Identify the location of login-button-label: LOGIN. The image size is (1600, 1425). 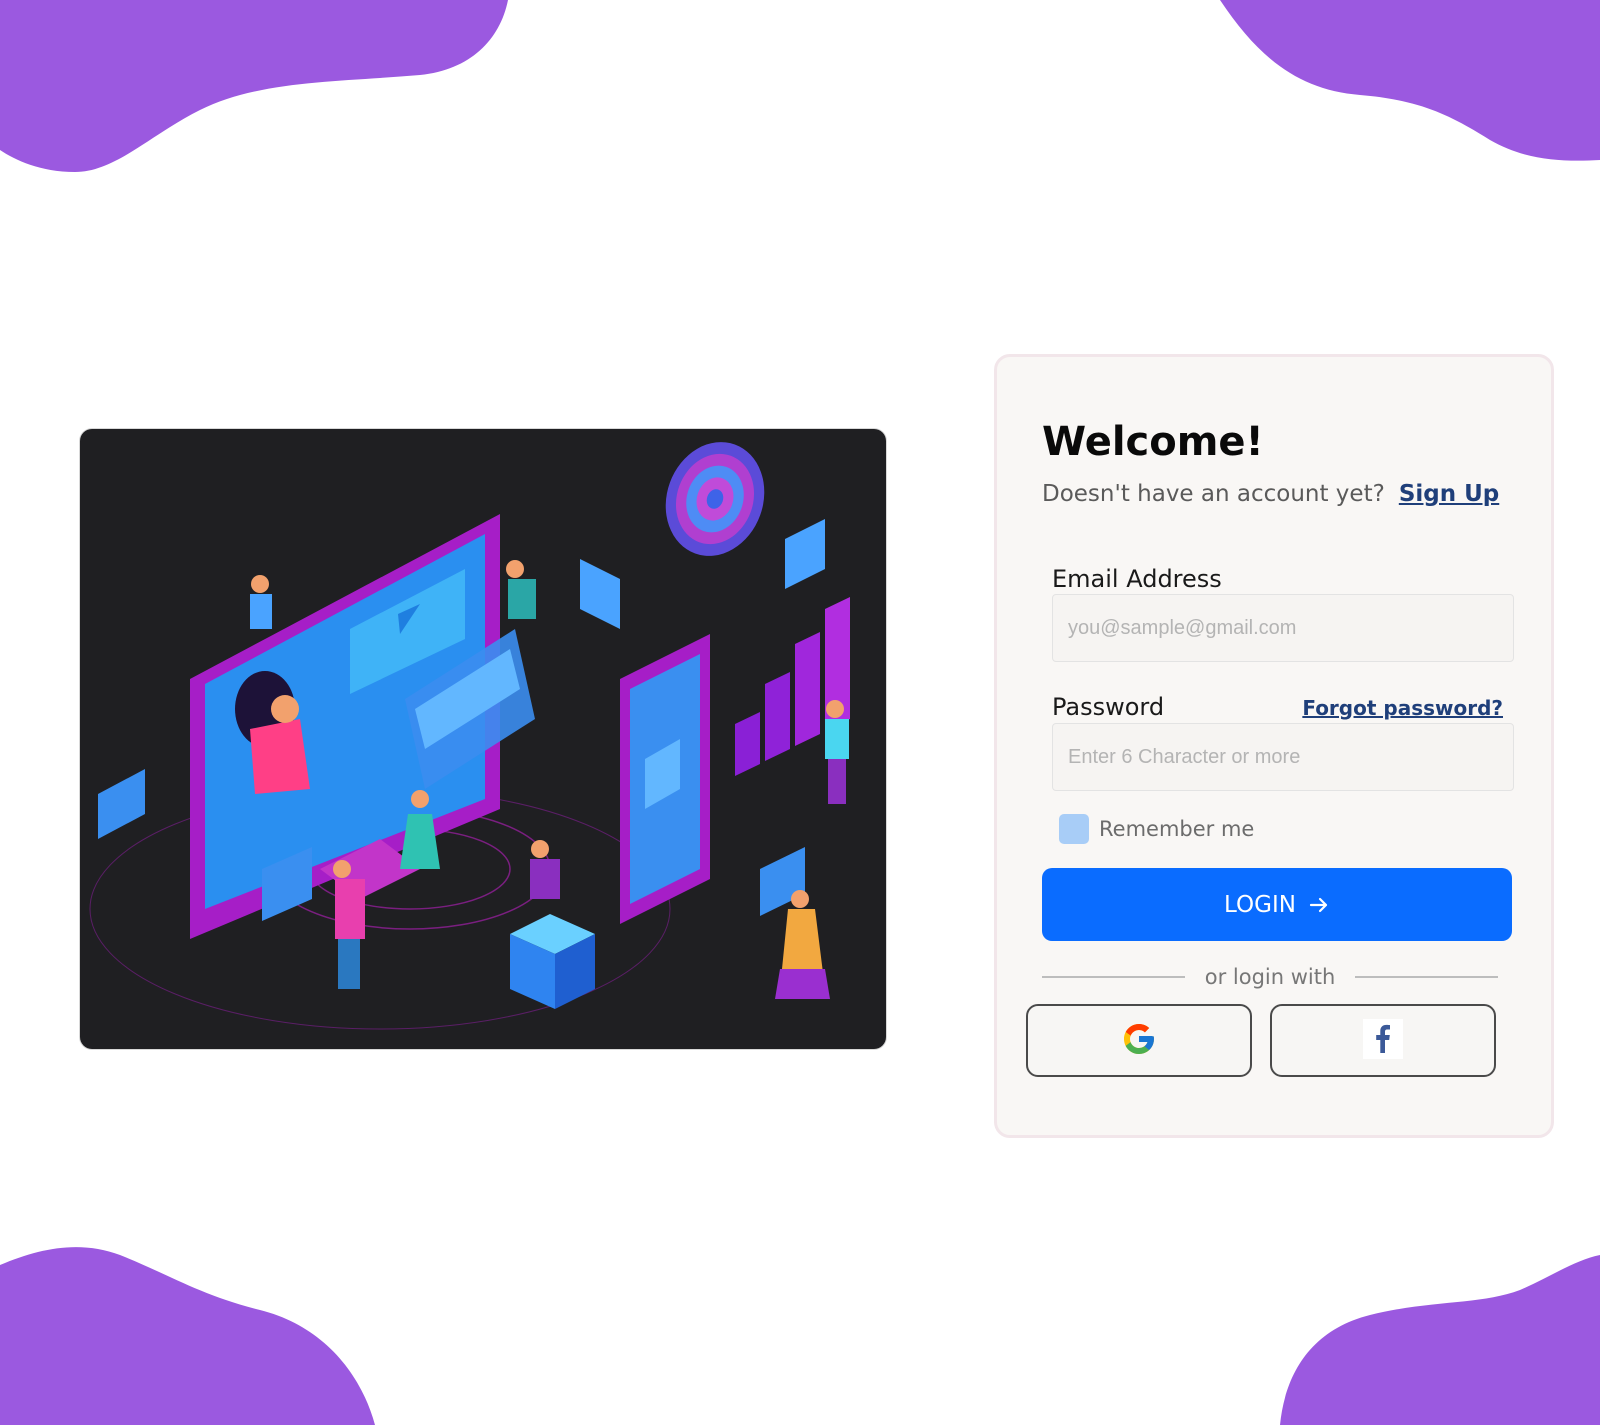
(1260, 904).